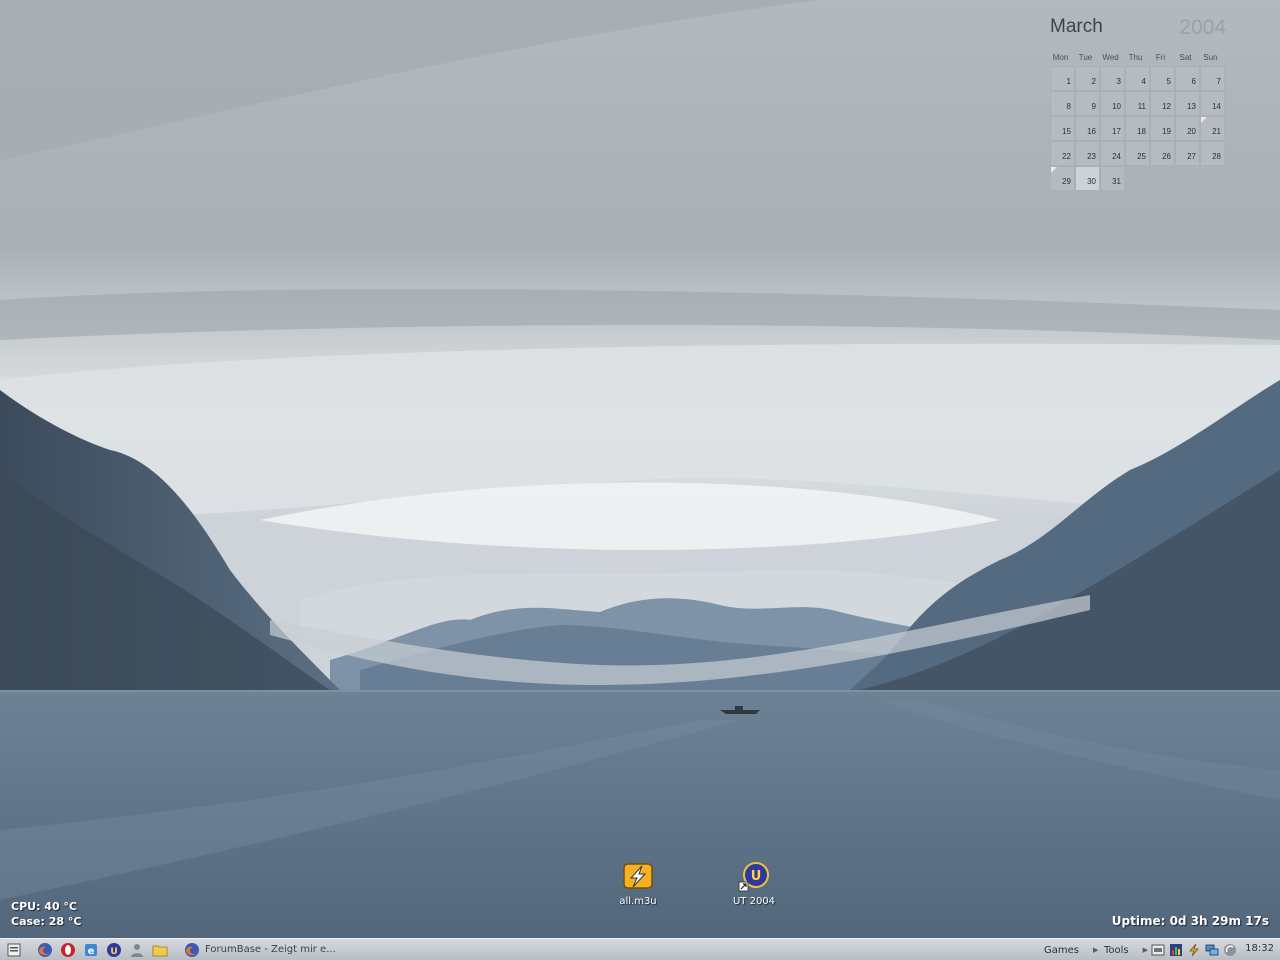 Image resolution: width=1280 pixels, height=960 pixels. What do you see at coordinates (1190, 921) in the screenshot?
I see `uptime-readout: Uptime: 0d 3h 29m 17s` at bounding box center [1190, 921].